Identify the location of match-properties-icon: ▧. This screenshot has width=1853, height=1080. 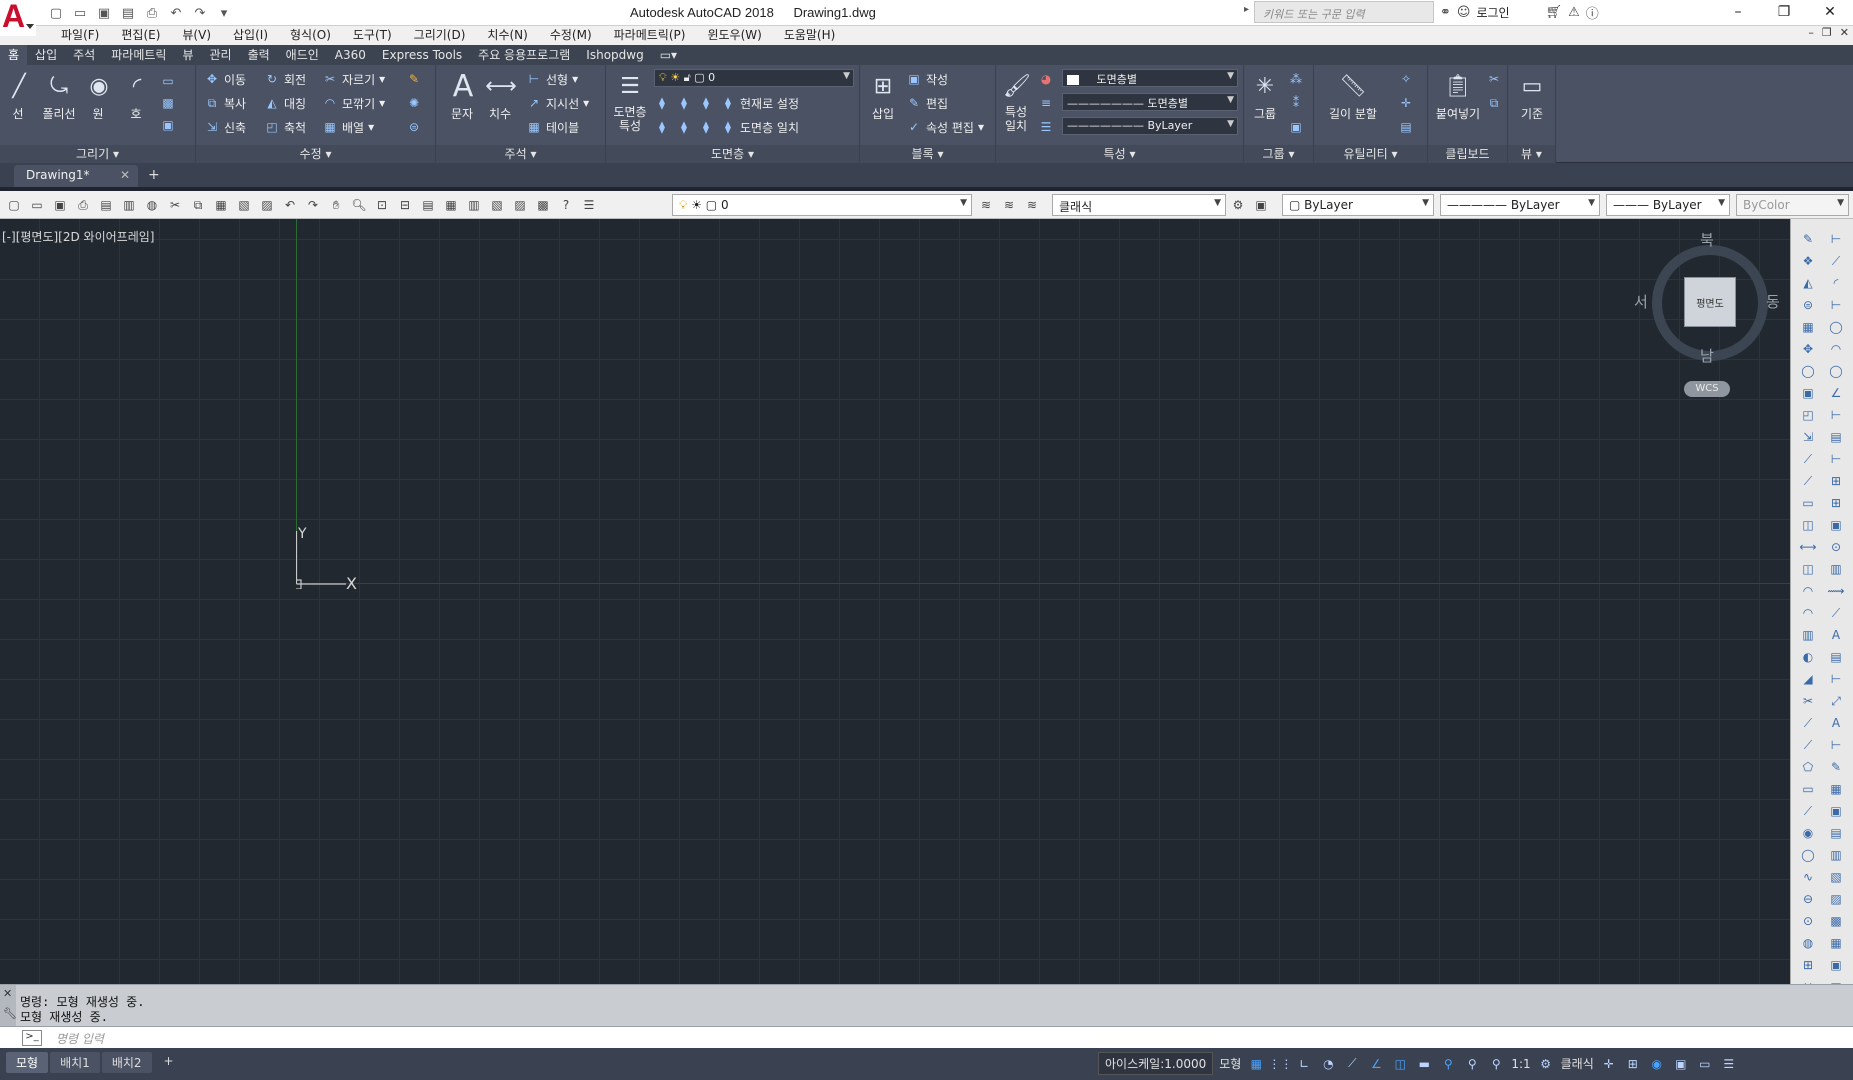
(244, 205).